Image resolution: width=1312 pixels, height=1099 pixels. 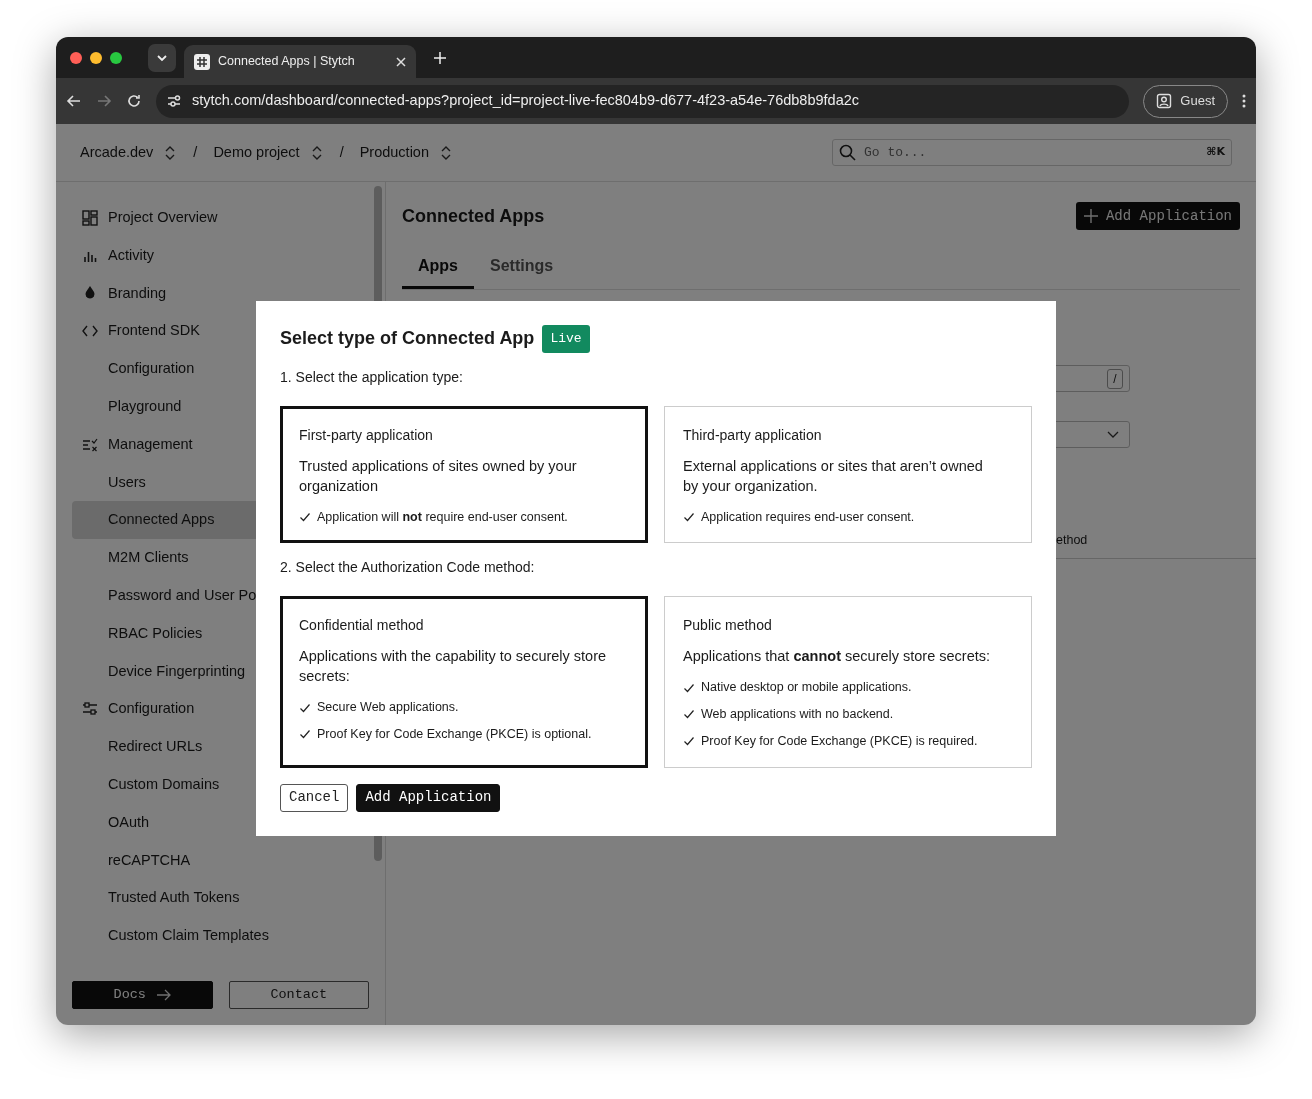 I want to click on option-description: Applications with the capability to securely store secrets:, so click(x=453, y=667).